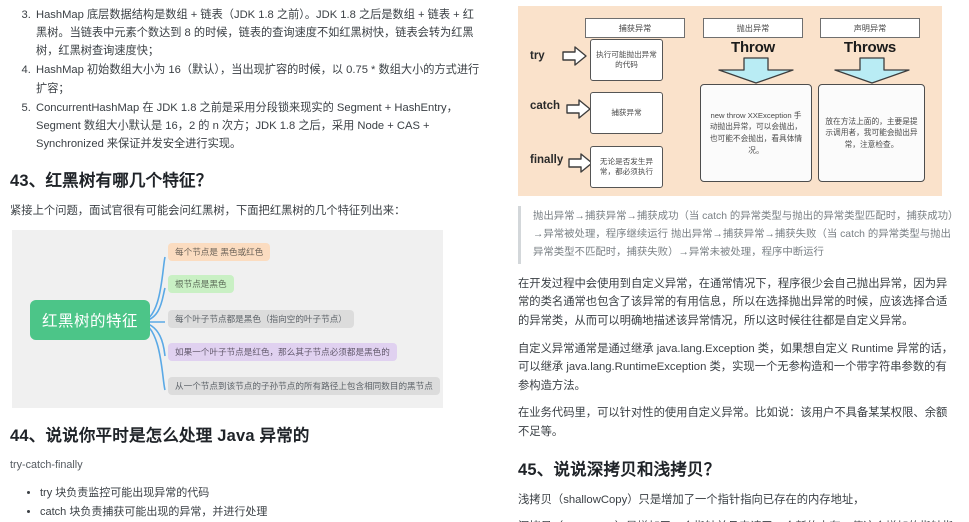 This screenshot has height=522, width=969. What do you see at coordinates (46, 464) in the screenshot?
I see `question-44-subtitle: try-catch-finally` at bounding box center [46, 464].